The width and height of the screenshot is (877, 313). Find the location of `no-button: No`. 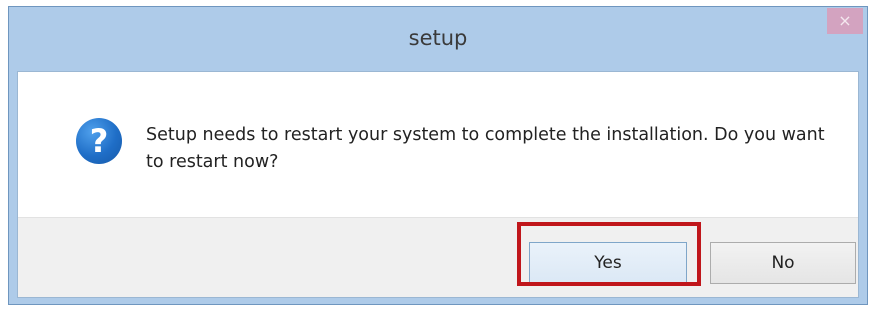

no-button: No is located at coordinates (783, 263).